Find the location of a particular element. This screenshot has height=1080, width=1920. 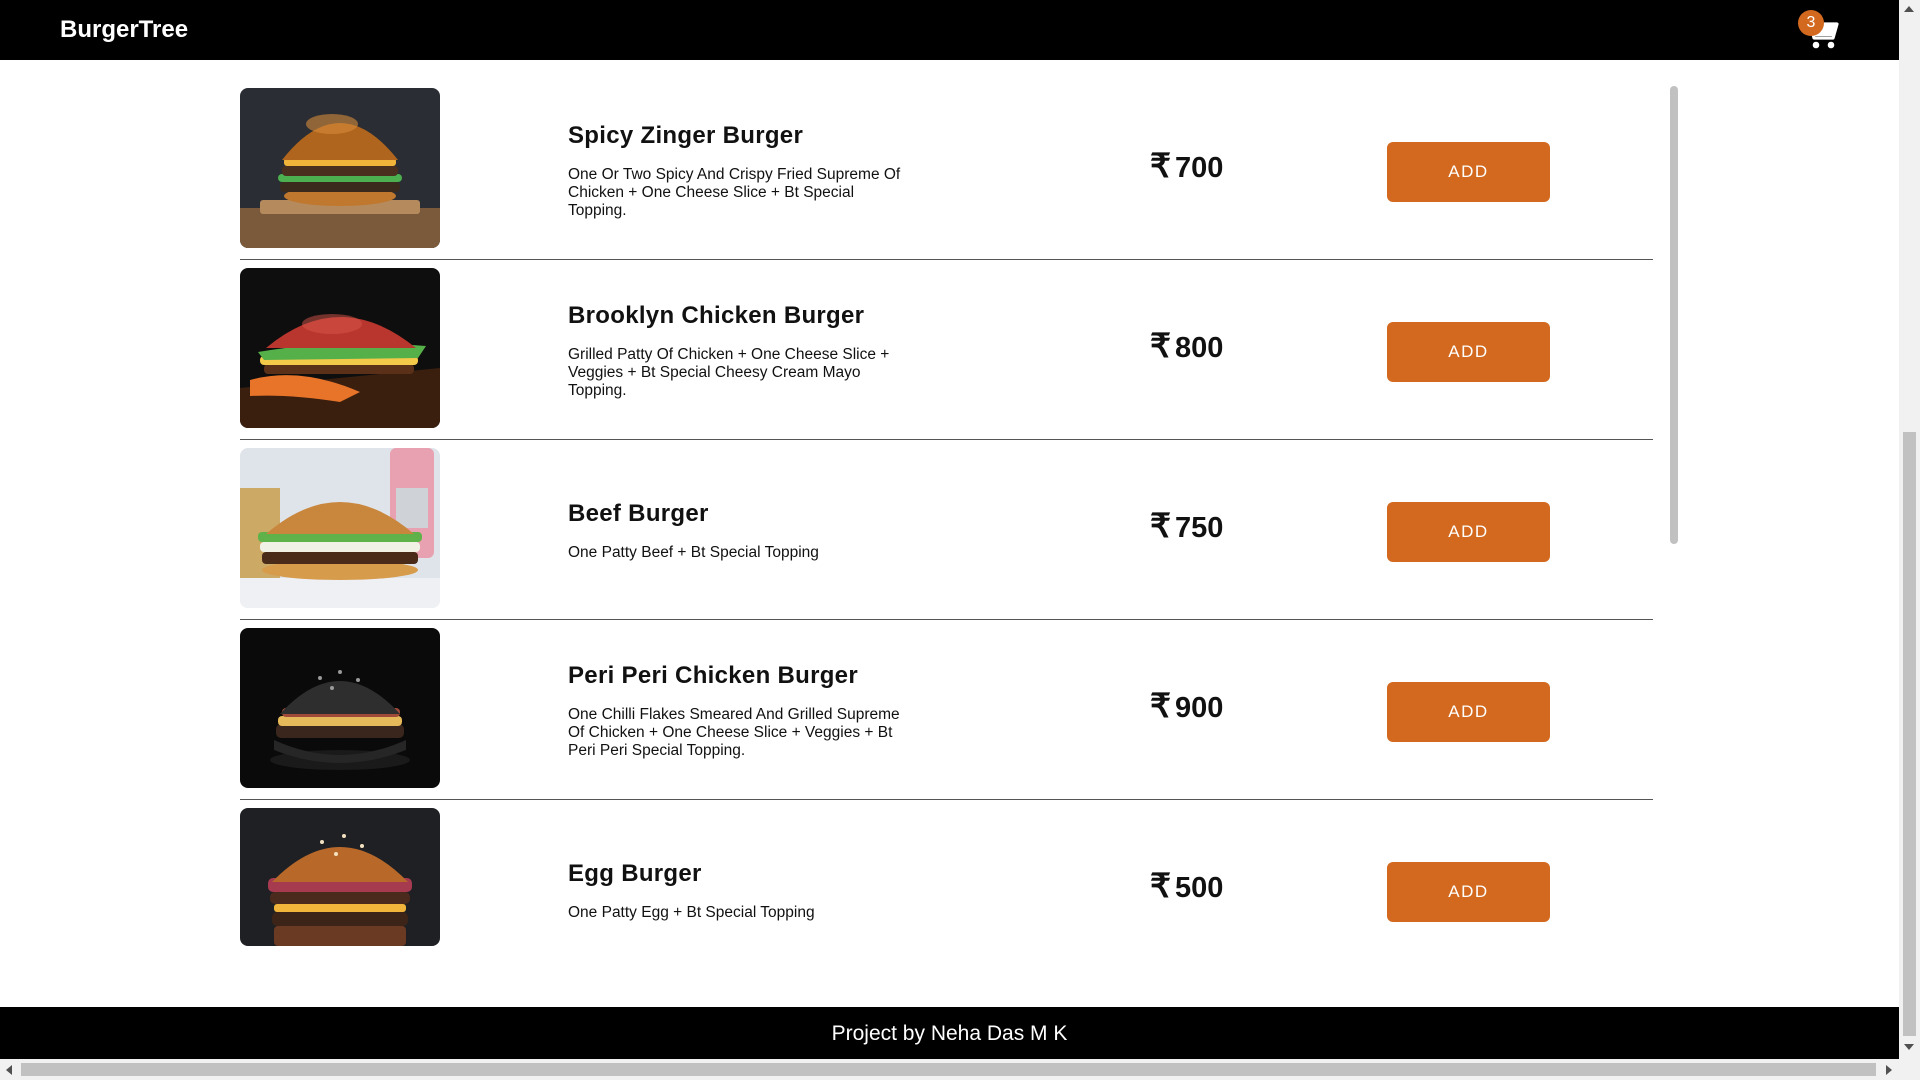

window-vertical-scrollbar is located at coordinates (1909, 529).